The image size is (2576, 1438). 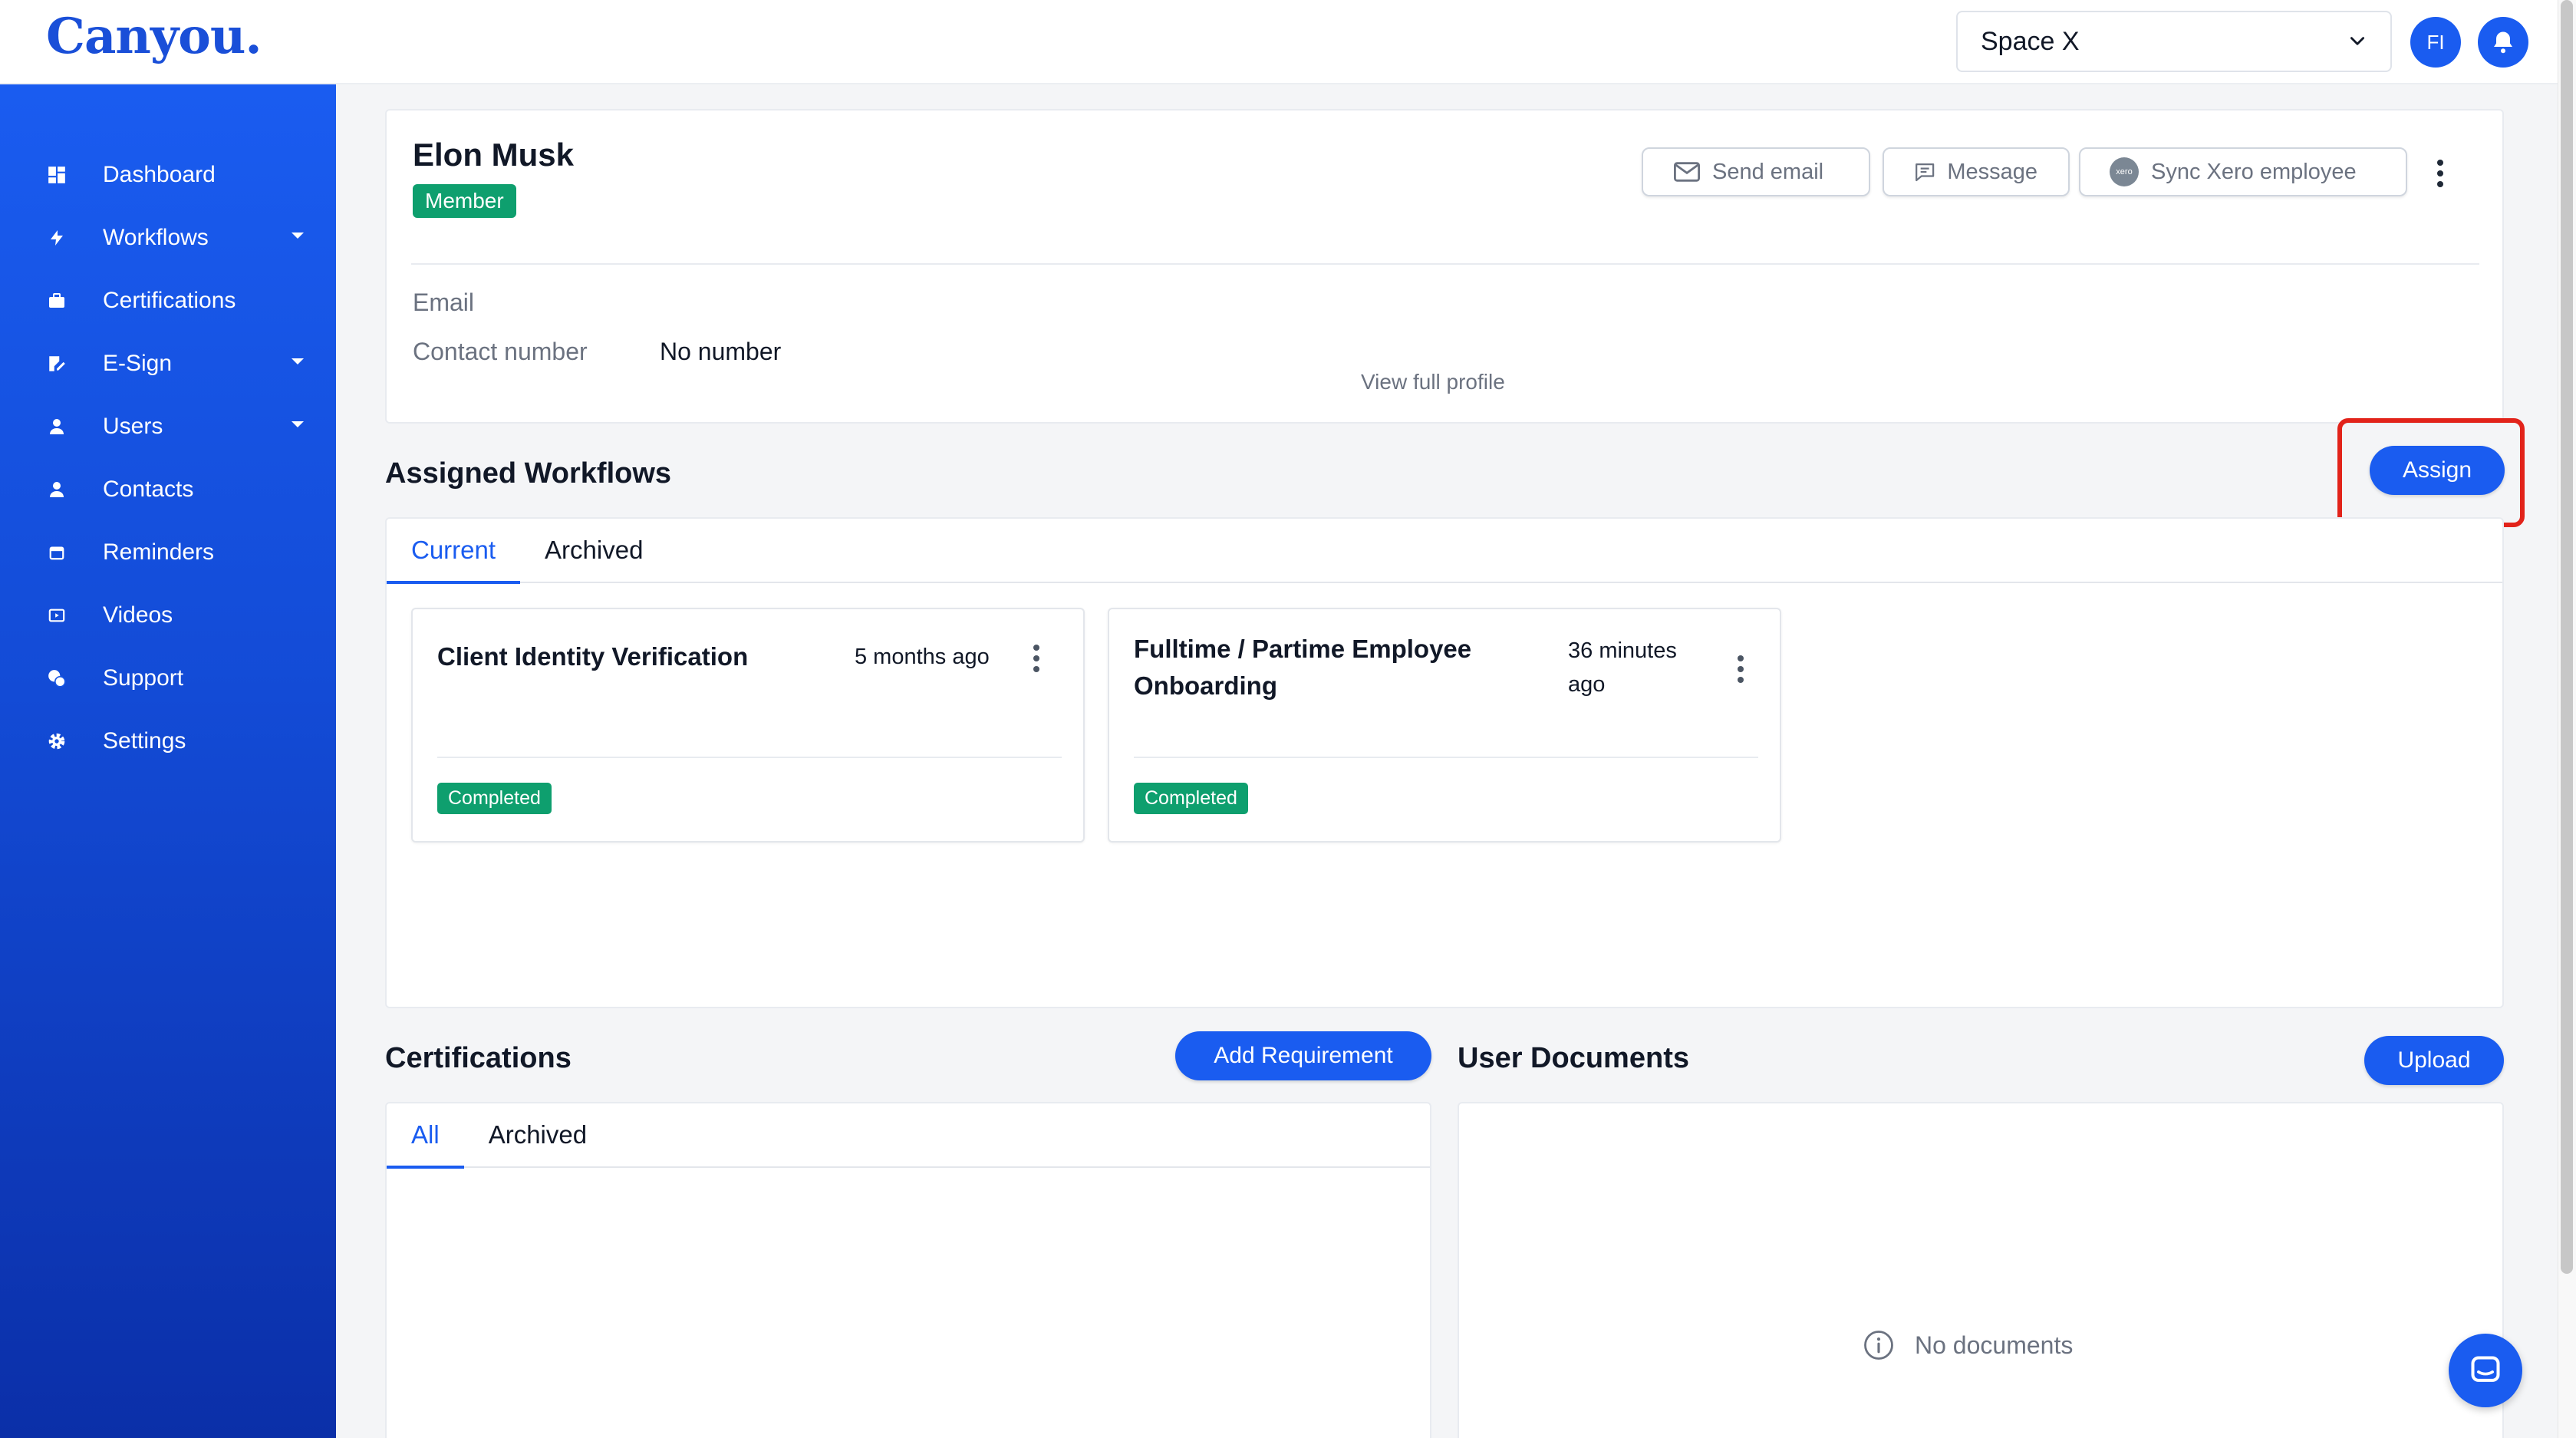 I want to click on sync-xero-button: xero Sync Xero employee, so click(x=2243, y=171).